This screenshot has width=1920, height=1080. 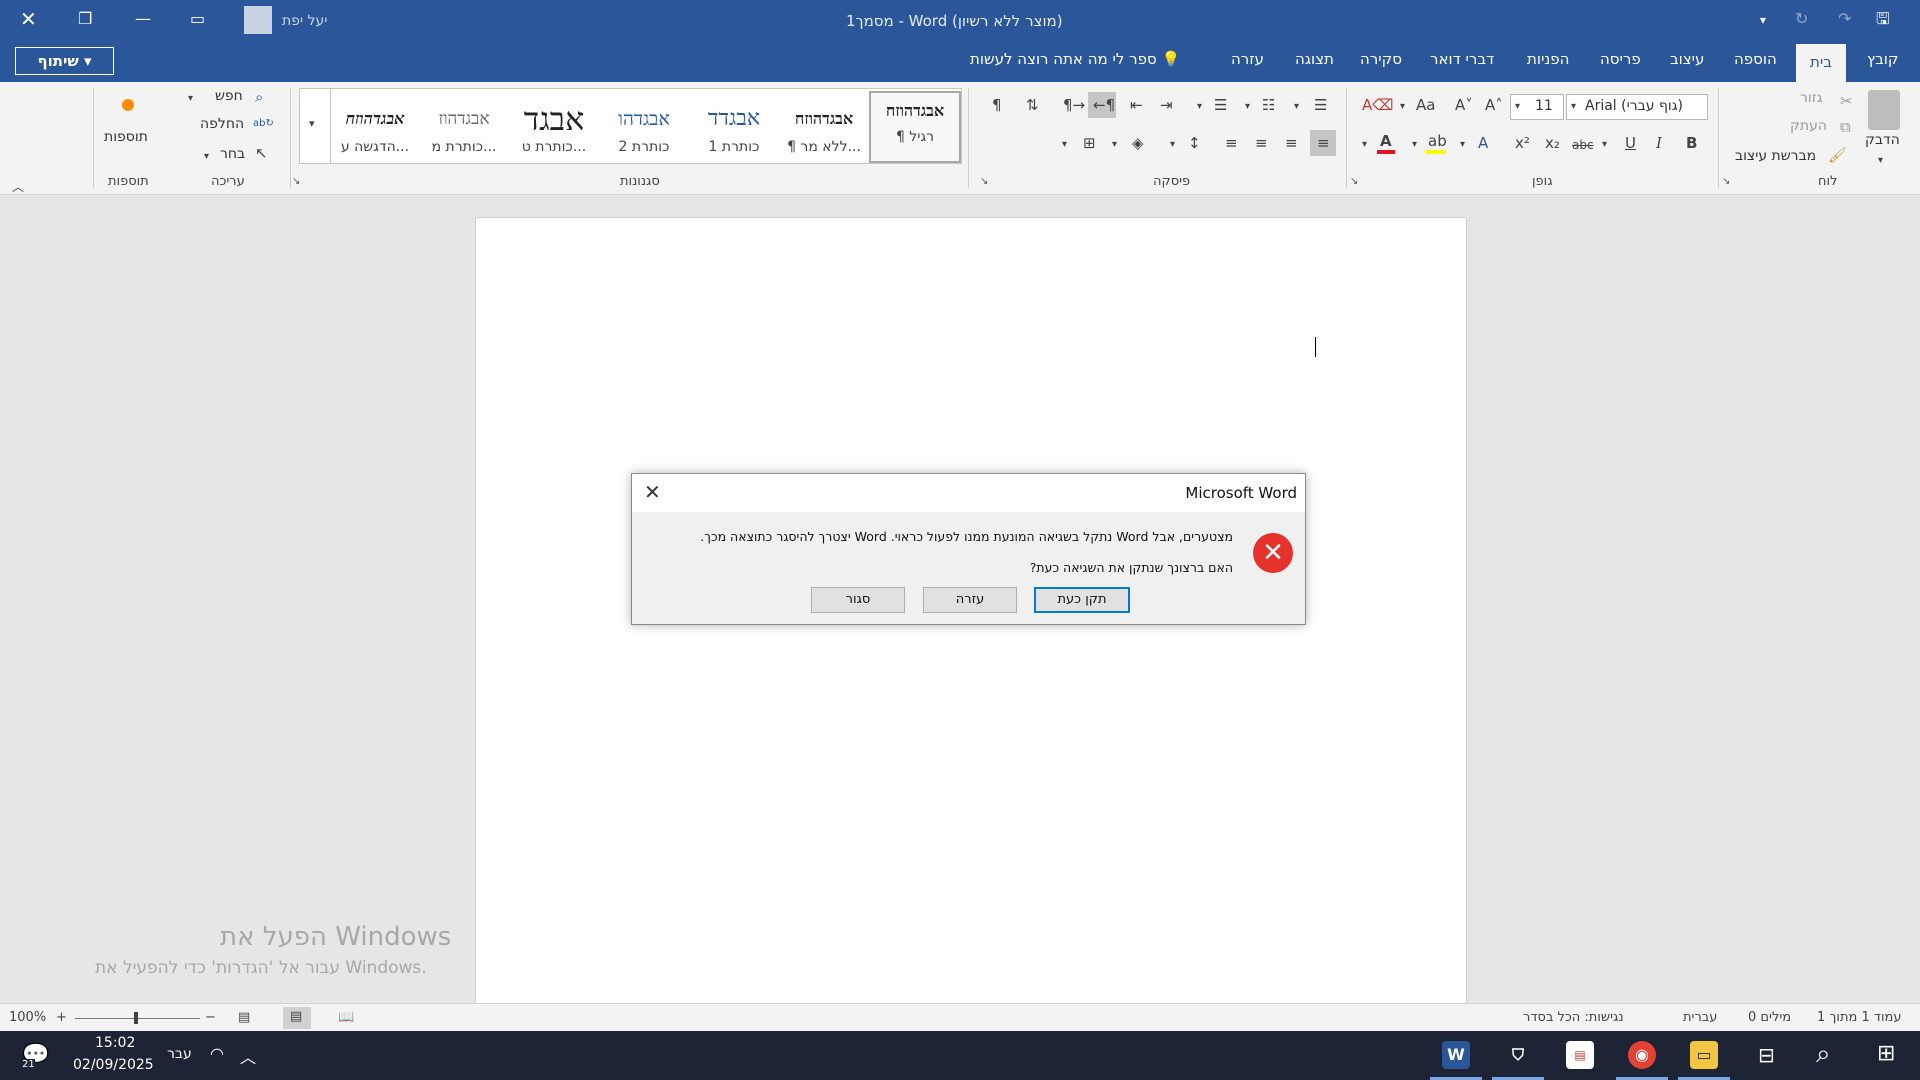 What do you see at coordinates (297, 1018) in the screenshot?
I see `print-layout-button: ▤` at bounding box center [297, 1018].